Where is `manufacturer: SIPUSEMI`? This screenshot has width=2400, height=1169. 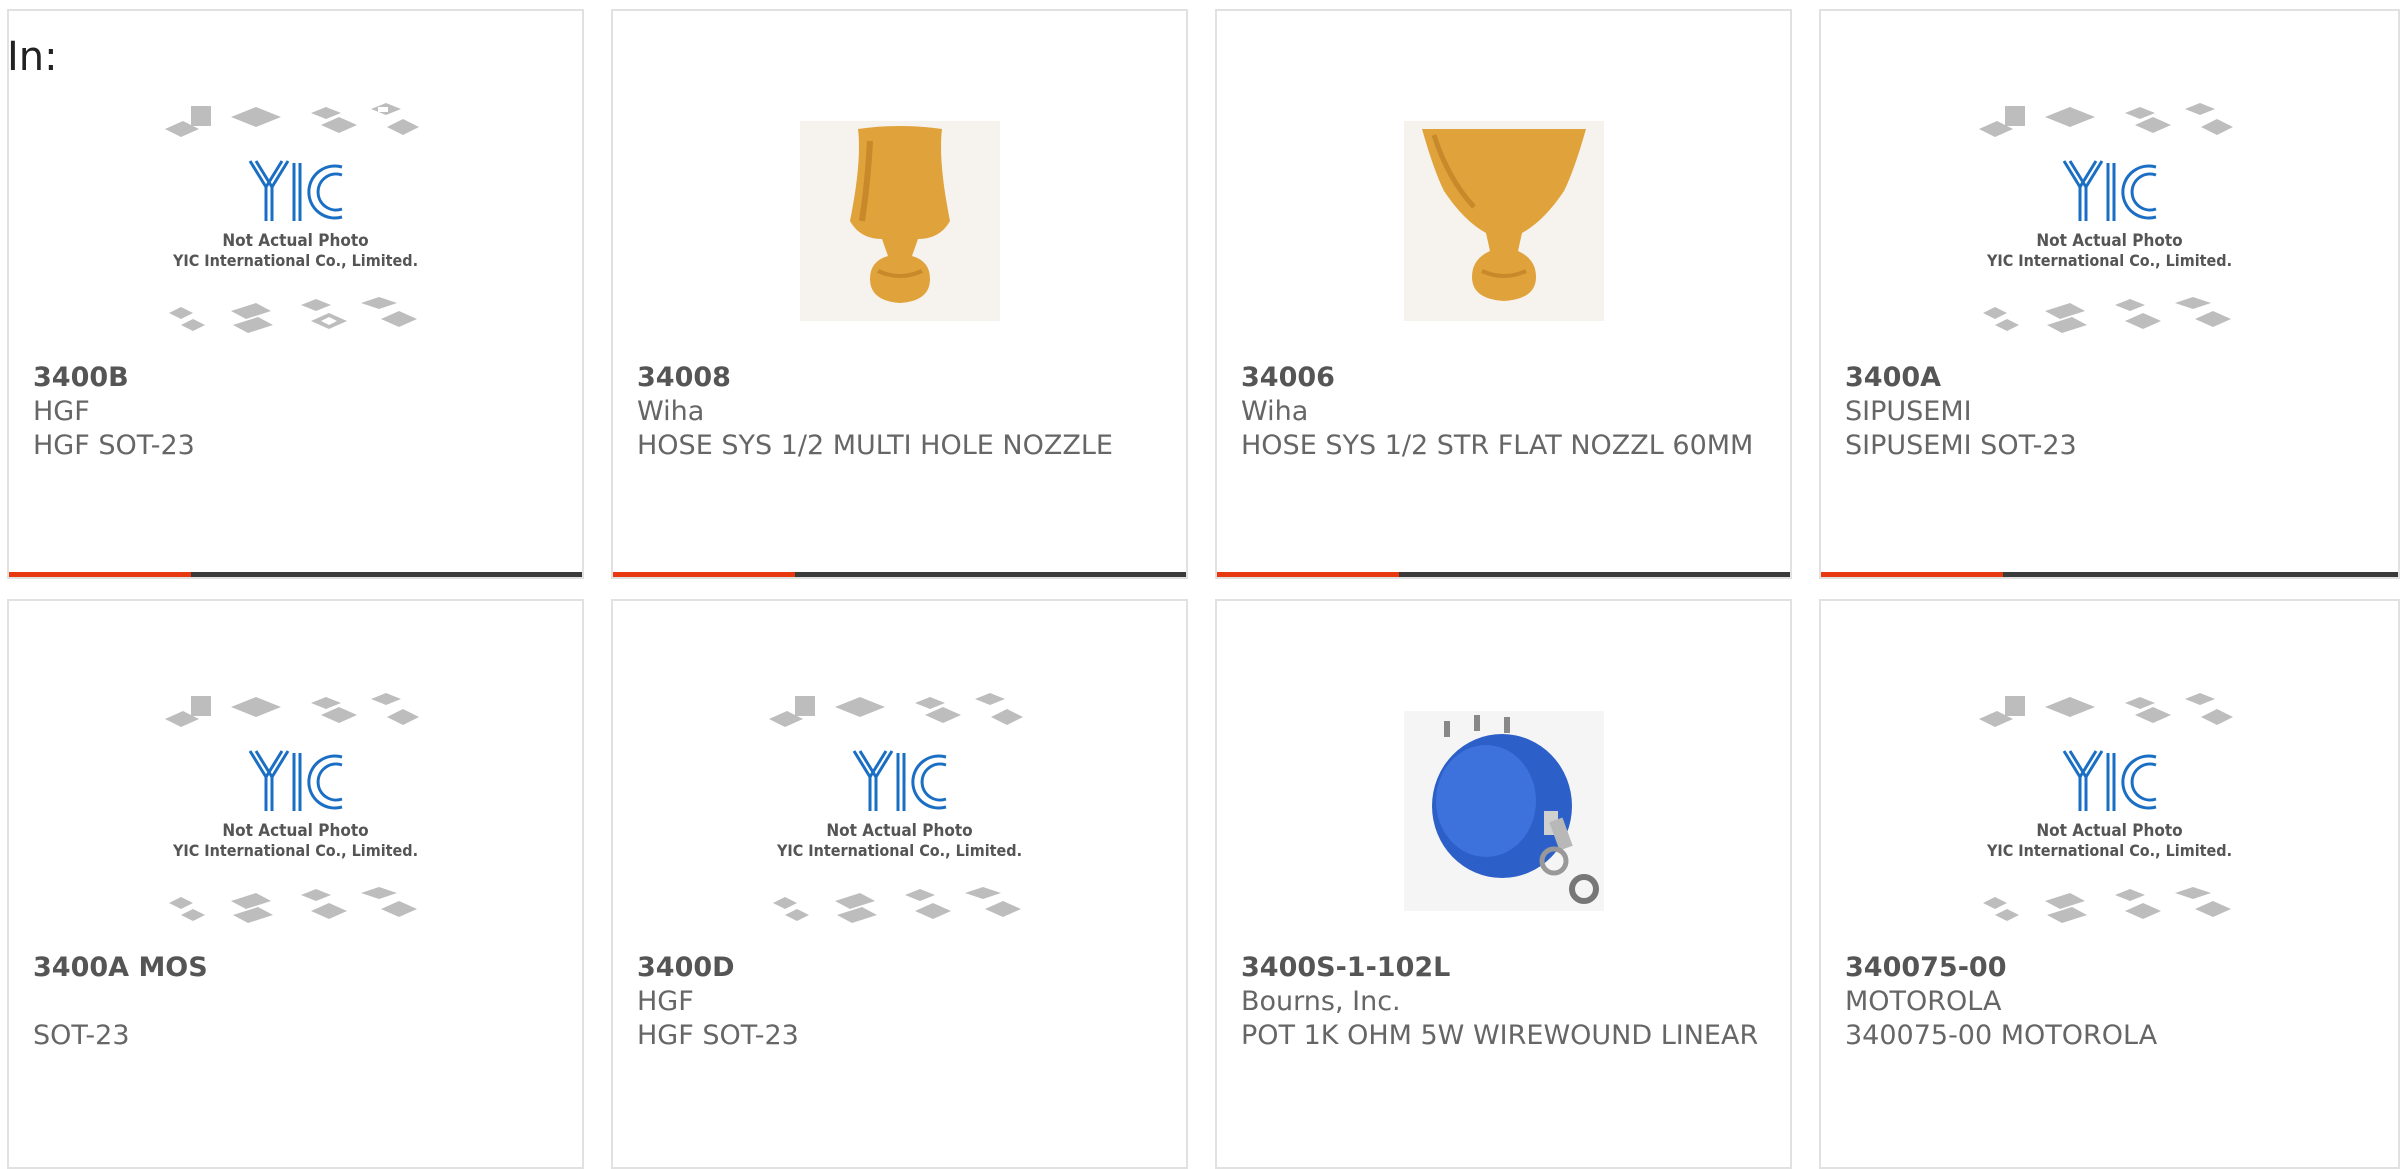
manufacturer: SIPUSEMI is located at coordinates (1908, 411).